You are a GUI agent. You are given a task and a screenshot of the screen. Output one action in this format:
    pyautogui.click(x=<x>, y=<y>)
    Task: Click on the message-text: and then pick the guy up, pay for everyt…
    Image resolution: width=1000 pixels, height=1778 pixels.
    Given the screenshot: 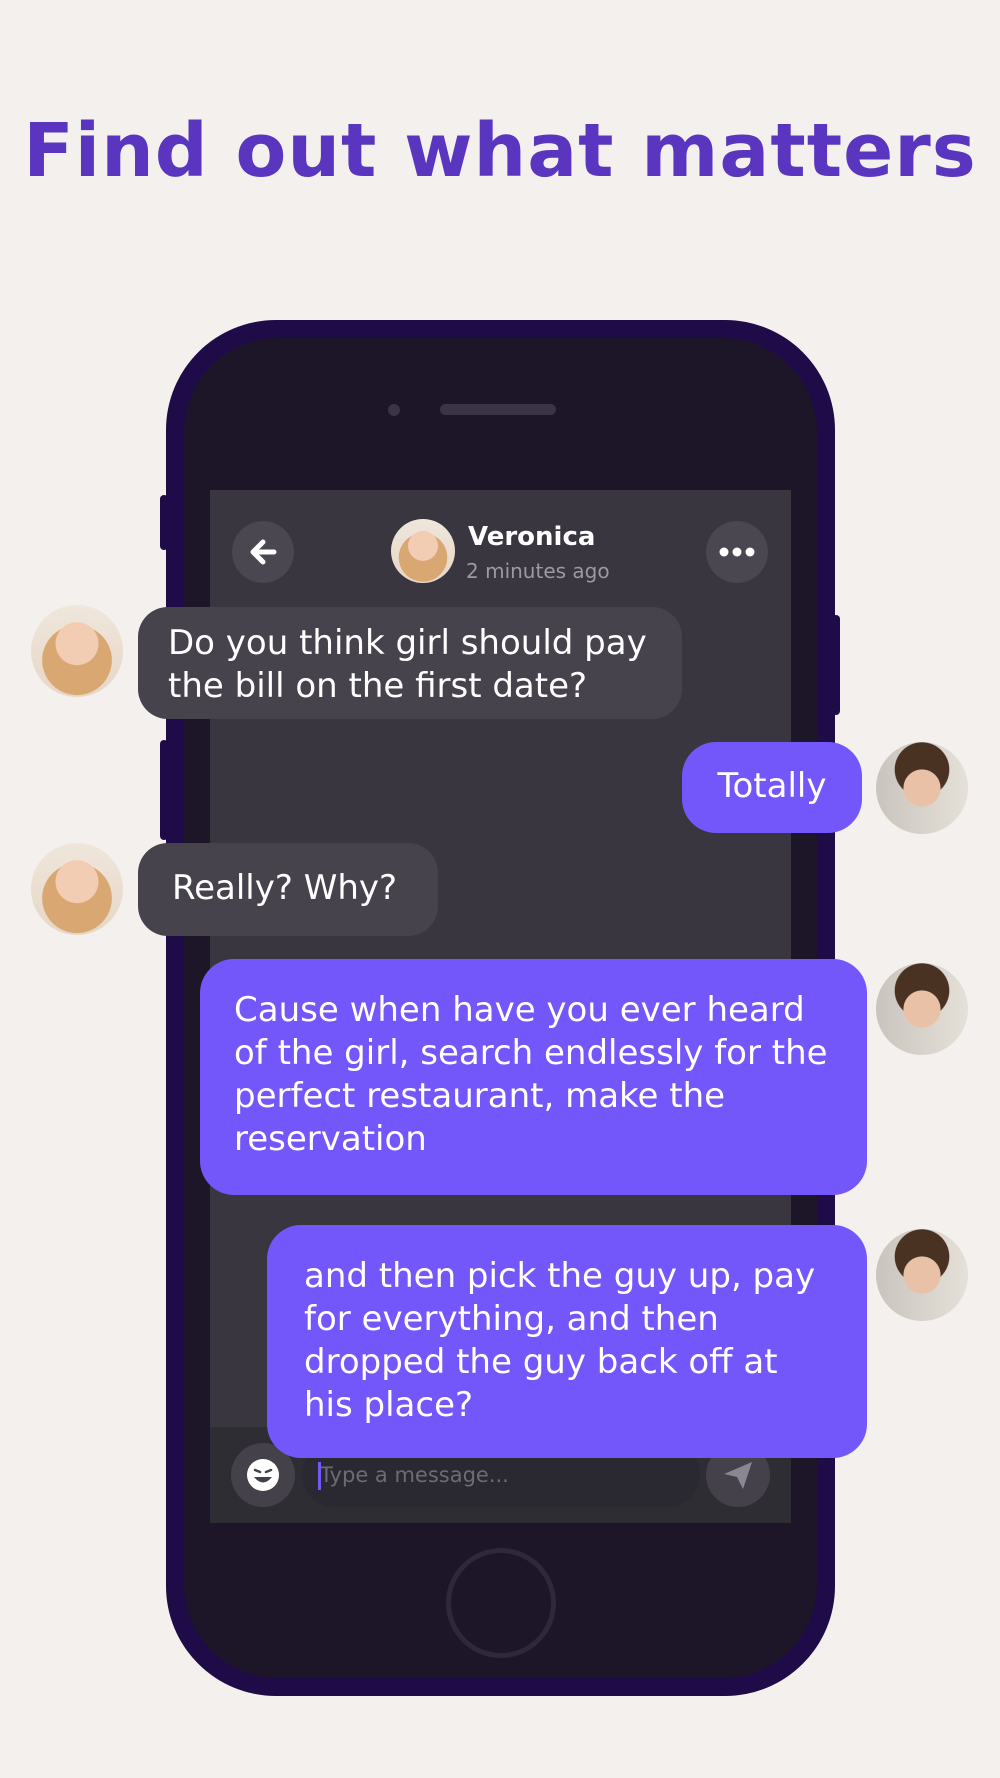 What is the action you would take?
    pyautogui.click(x=560, y=1340)
    